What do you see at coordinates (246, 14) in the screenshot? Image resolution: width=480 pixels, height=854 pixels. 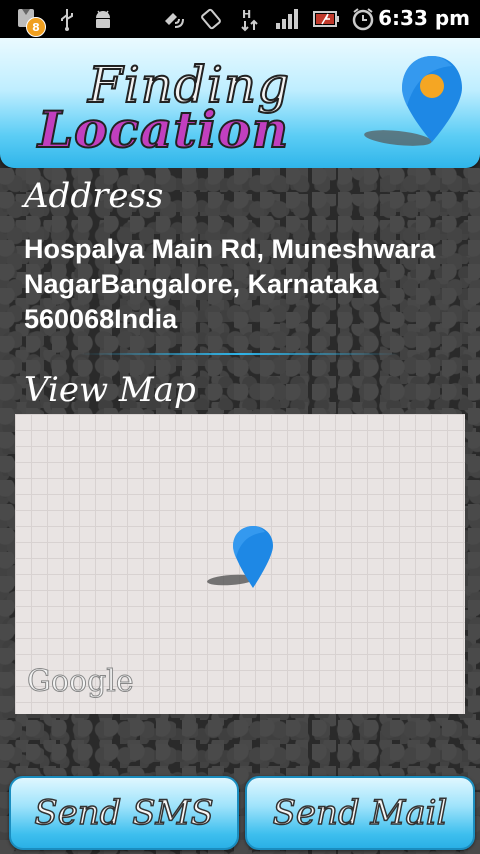 I see `svg-text: H` at bounding box center [246, 14].